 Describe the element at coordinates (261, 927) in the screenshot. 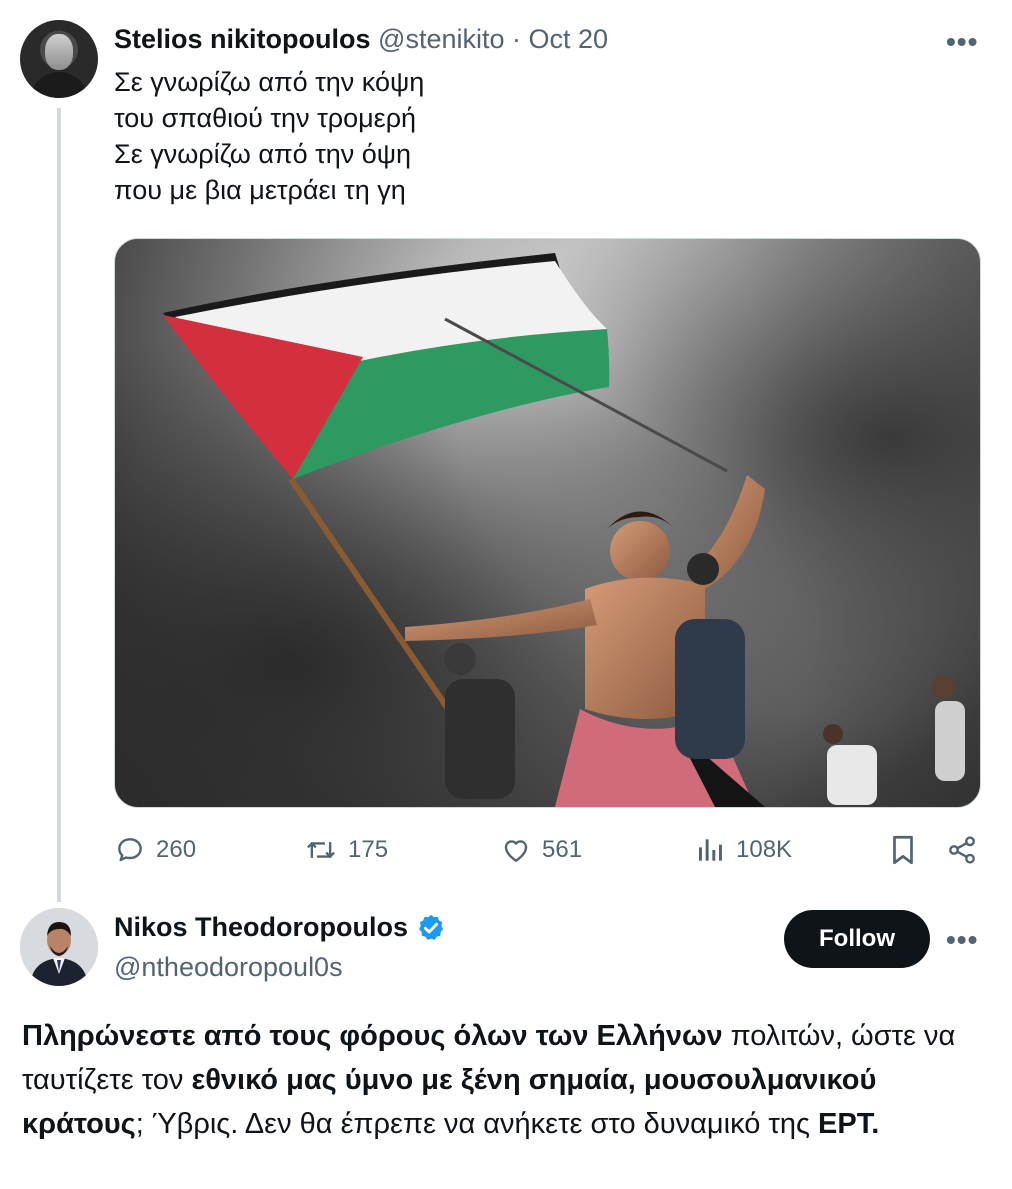

I see `reply-author-name: Nikos Theodoropoulos` at that location.